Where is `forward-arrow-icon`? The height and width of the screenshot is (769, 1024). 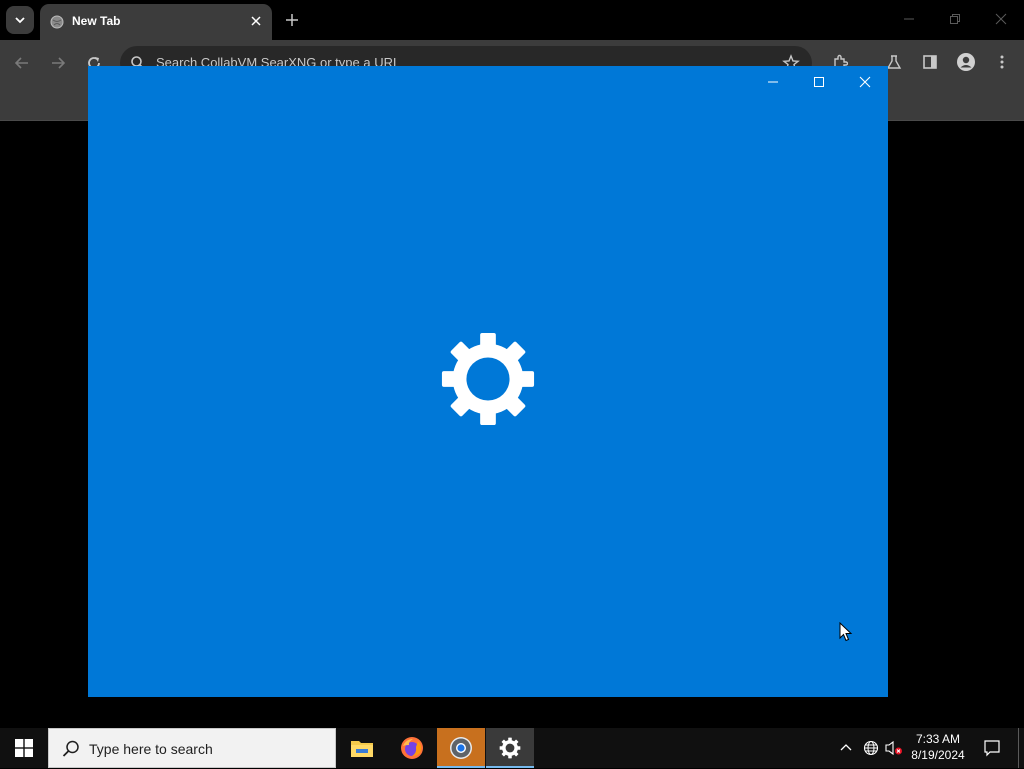
forward-arrow-icon is located at coordinates (59, 63).